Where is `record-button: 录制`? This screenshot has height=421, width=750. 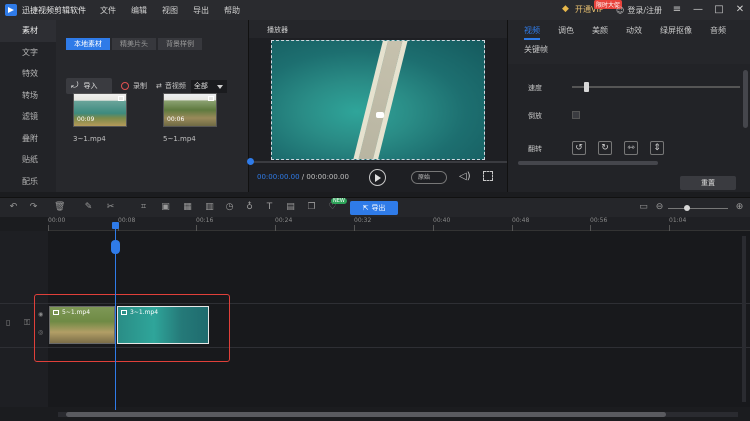
record-button: 录制 is located at coordinates (134, 86).